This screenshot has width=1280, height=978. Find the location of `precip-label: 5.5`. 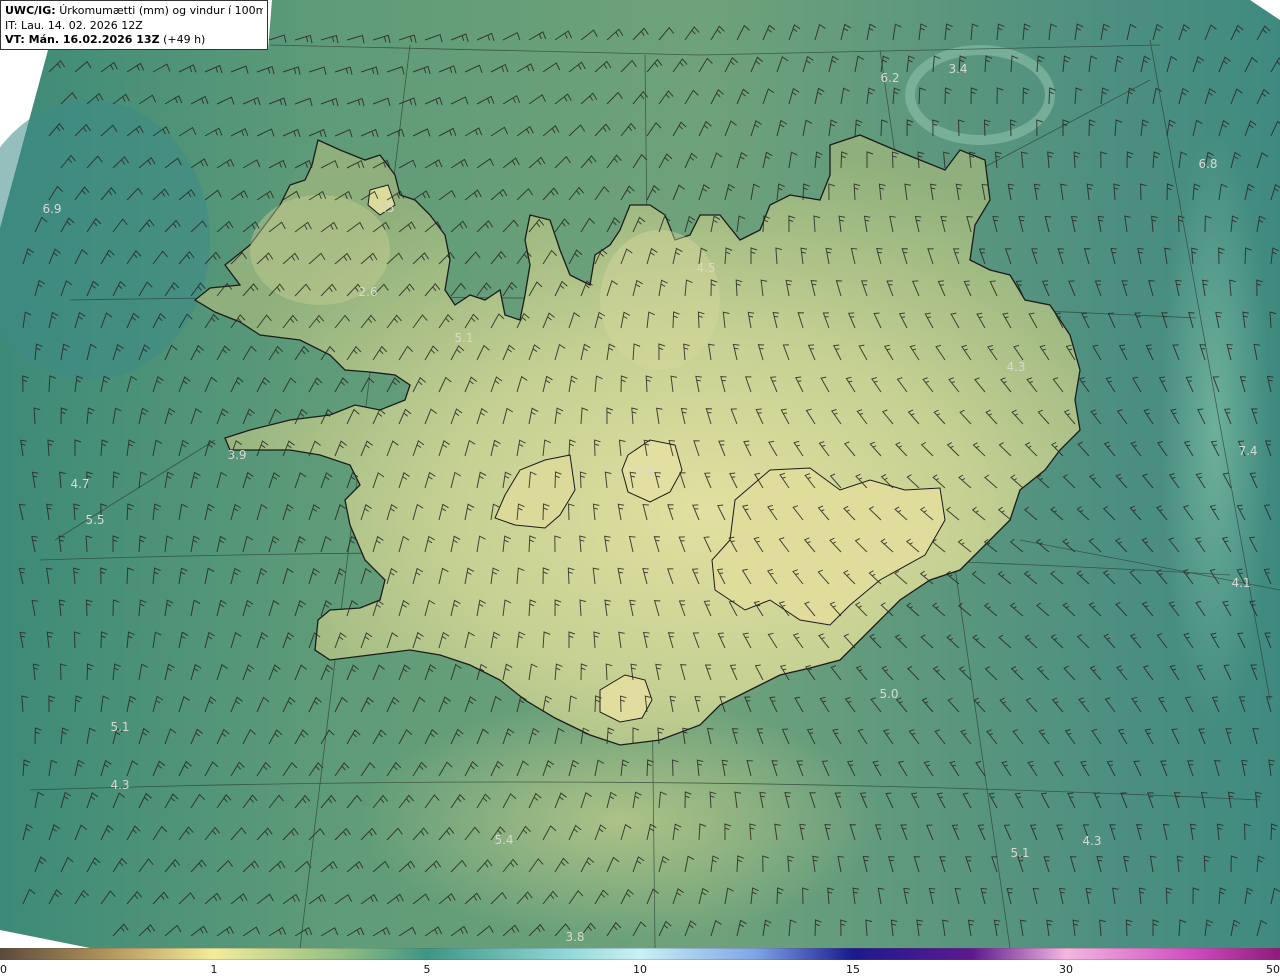

precip-label: 5.5 is located at coordinates (94, 520).